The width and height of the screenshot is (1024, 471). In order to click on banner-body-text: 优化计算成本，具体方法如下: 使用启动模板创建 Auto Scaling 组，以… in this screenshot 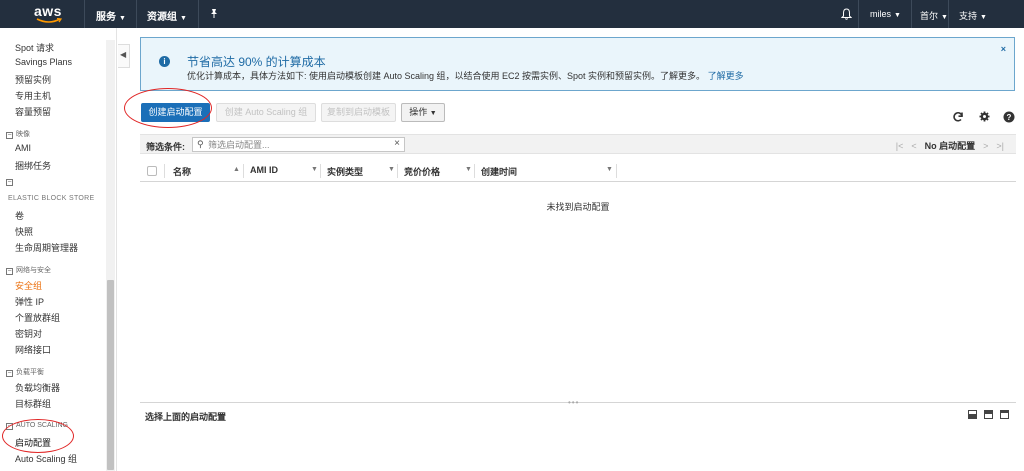, I will do `click(446, 76)`.